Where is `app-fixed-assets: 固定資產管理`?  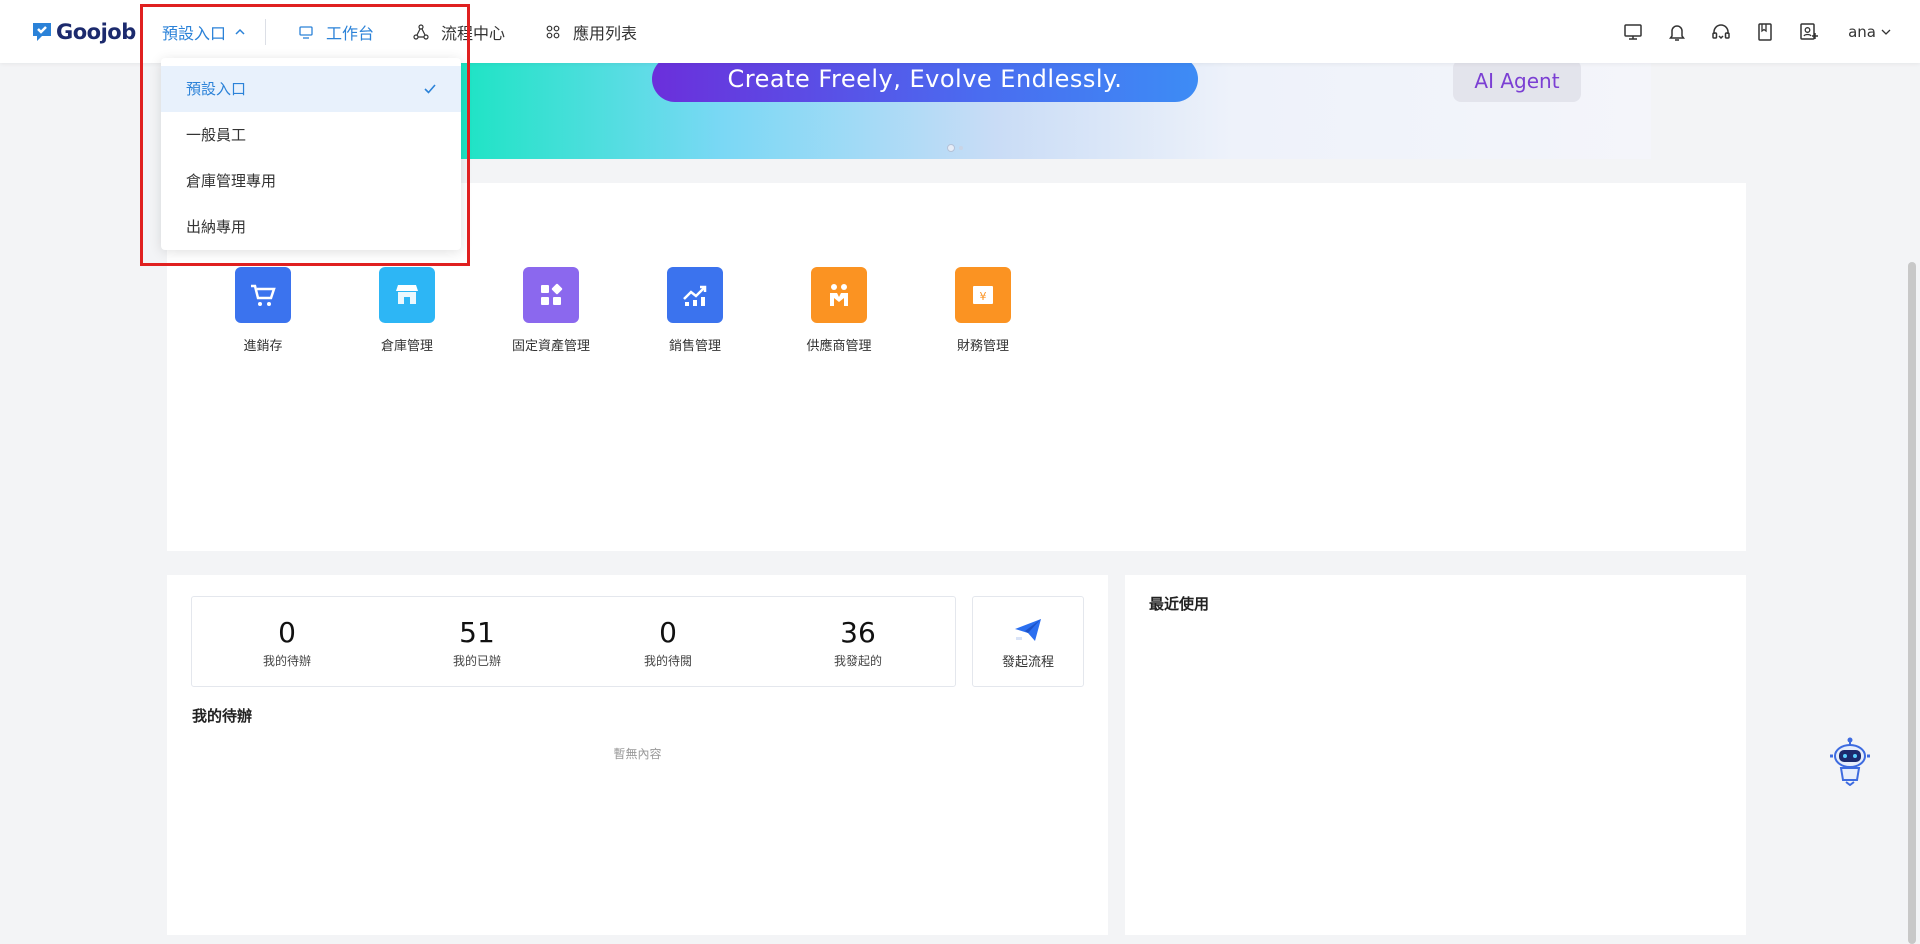
app-fixed-assets: 固定資產管理 is located at coordinates (551, 310).